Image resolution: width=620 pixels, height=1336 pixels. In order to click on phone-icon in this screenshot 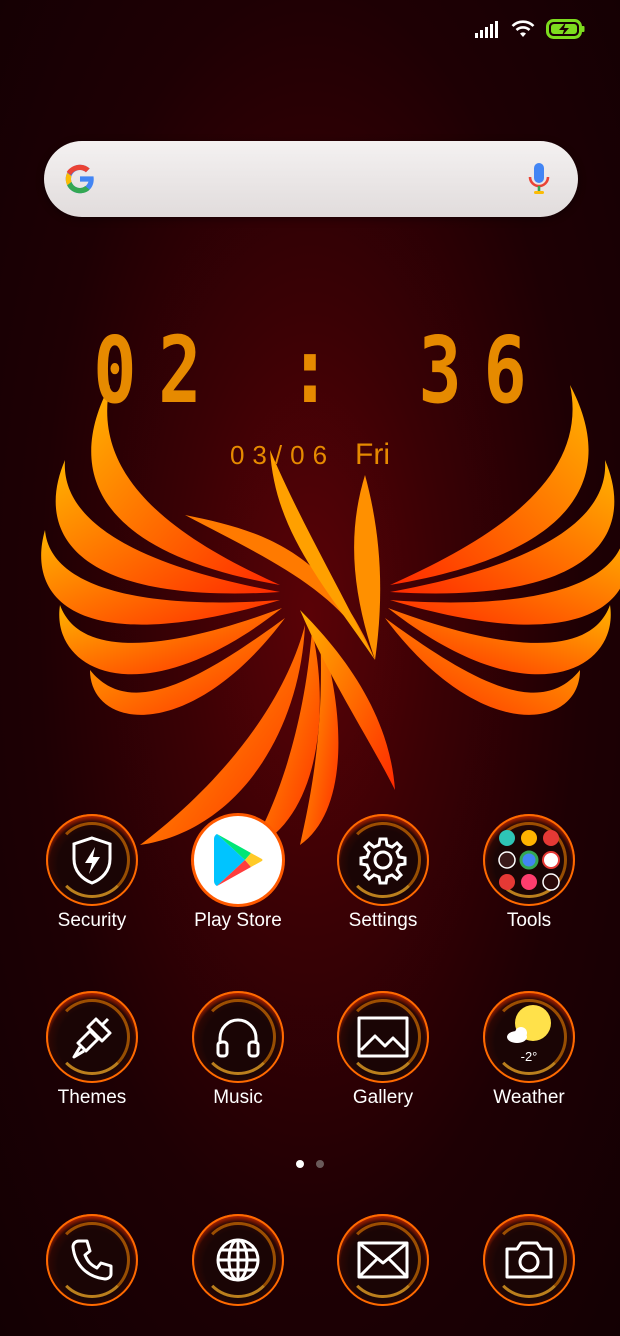, I will do `click(92, 1260)`.